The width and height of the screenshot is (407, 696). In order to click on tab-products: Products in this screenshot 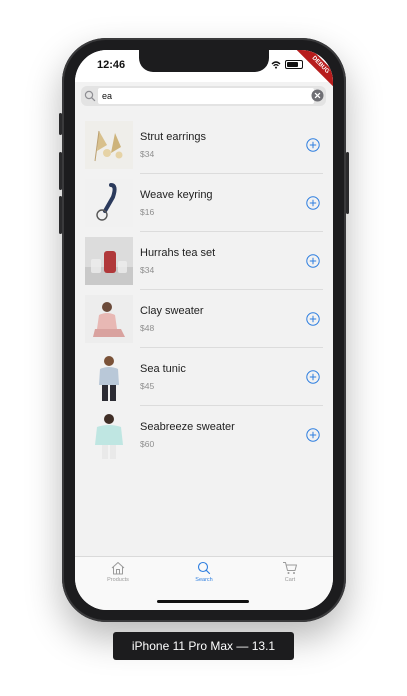, I will do `click(118, 572)`.